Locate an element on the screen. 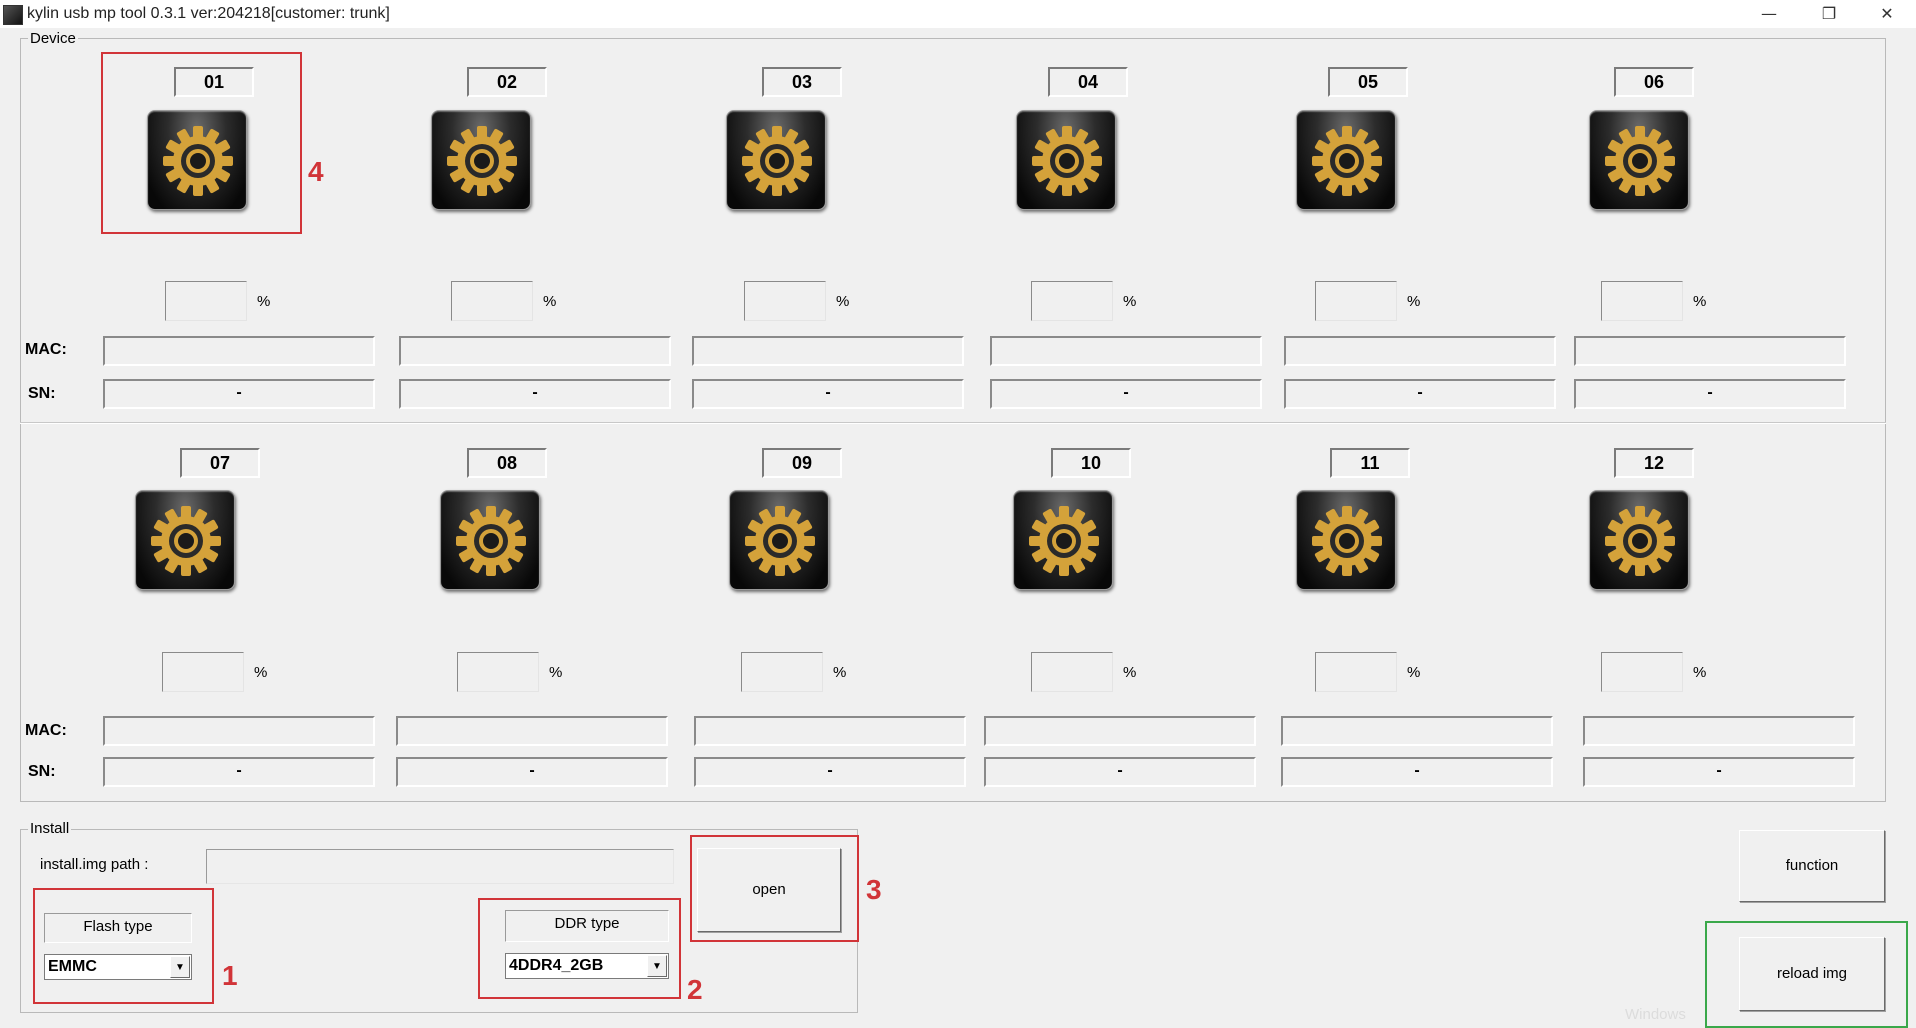  annotation-number-1: 1 is located at coordinates (230, 975).